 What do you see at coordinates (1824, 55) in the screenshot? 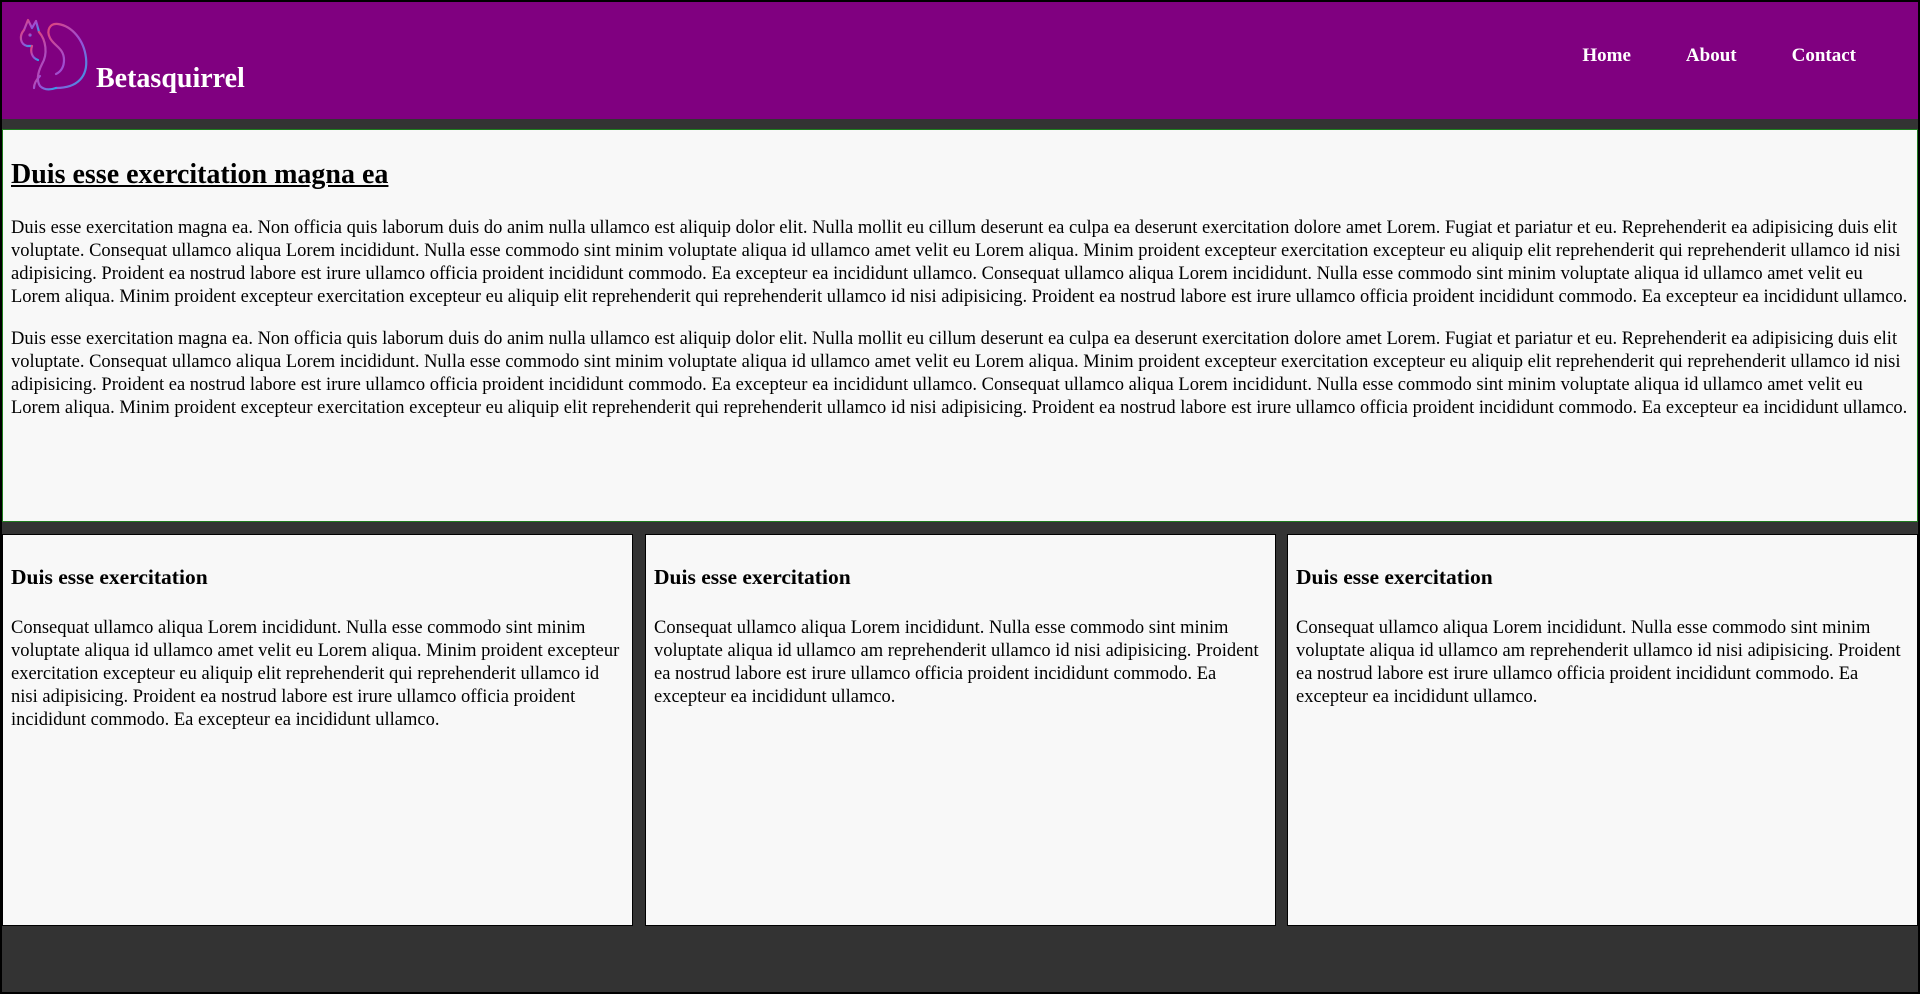
I see `nav-contact-link: Contact` at bounding box center [1824, 55].